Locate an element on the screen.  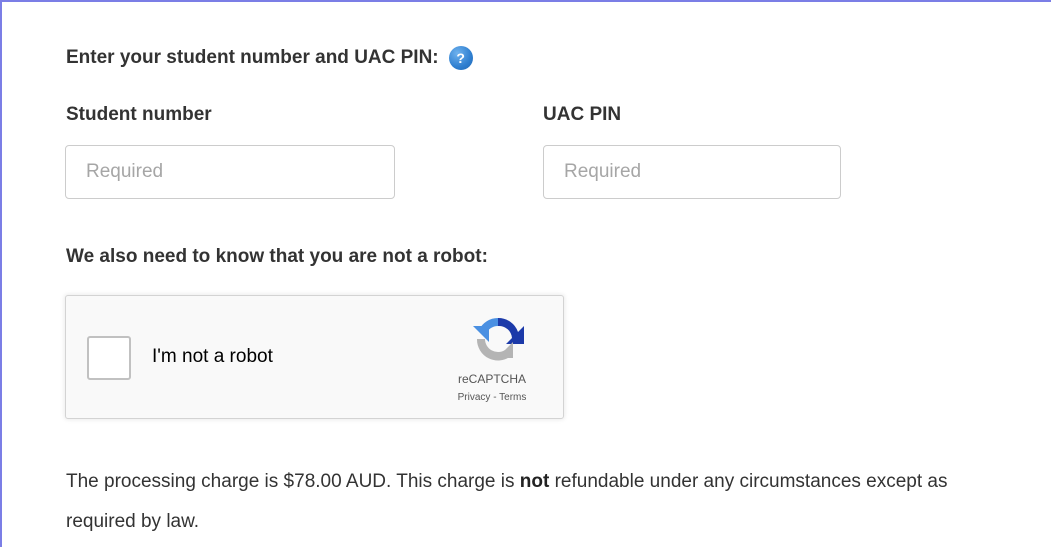
uac-pin-input is located at coordinates (692, 172).